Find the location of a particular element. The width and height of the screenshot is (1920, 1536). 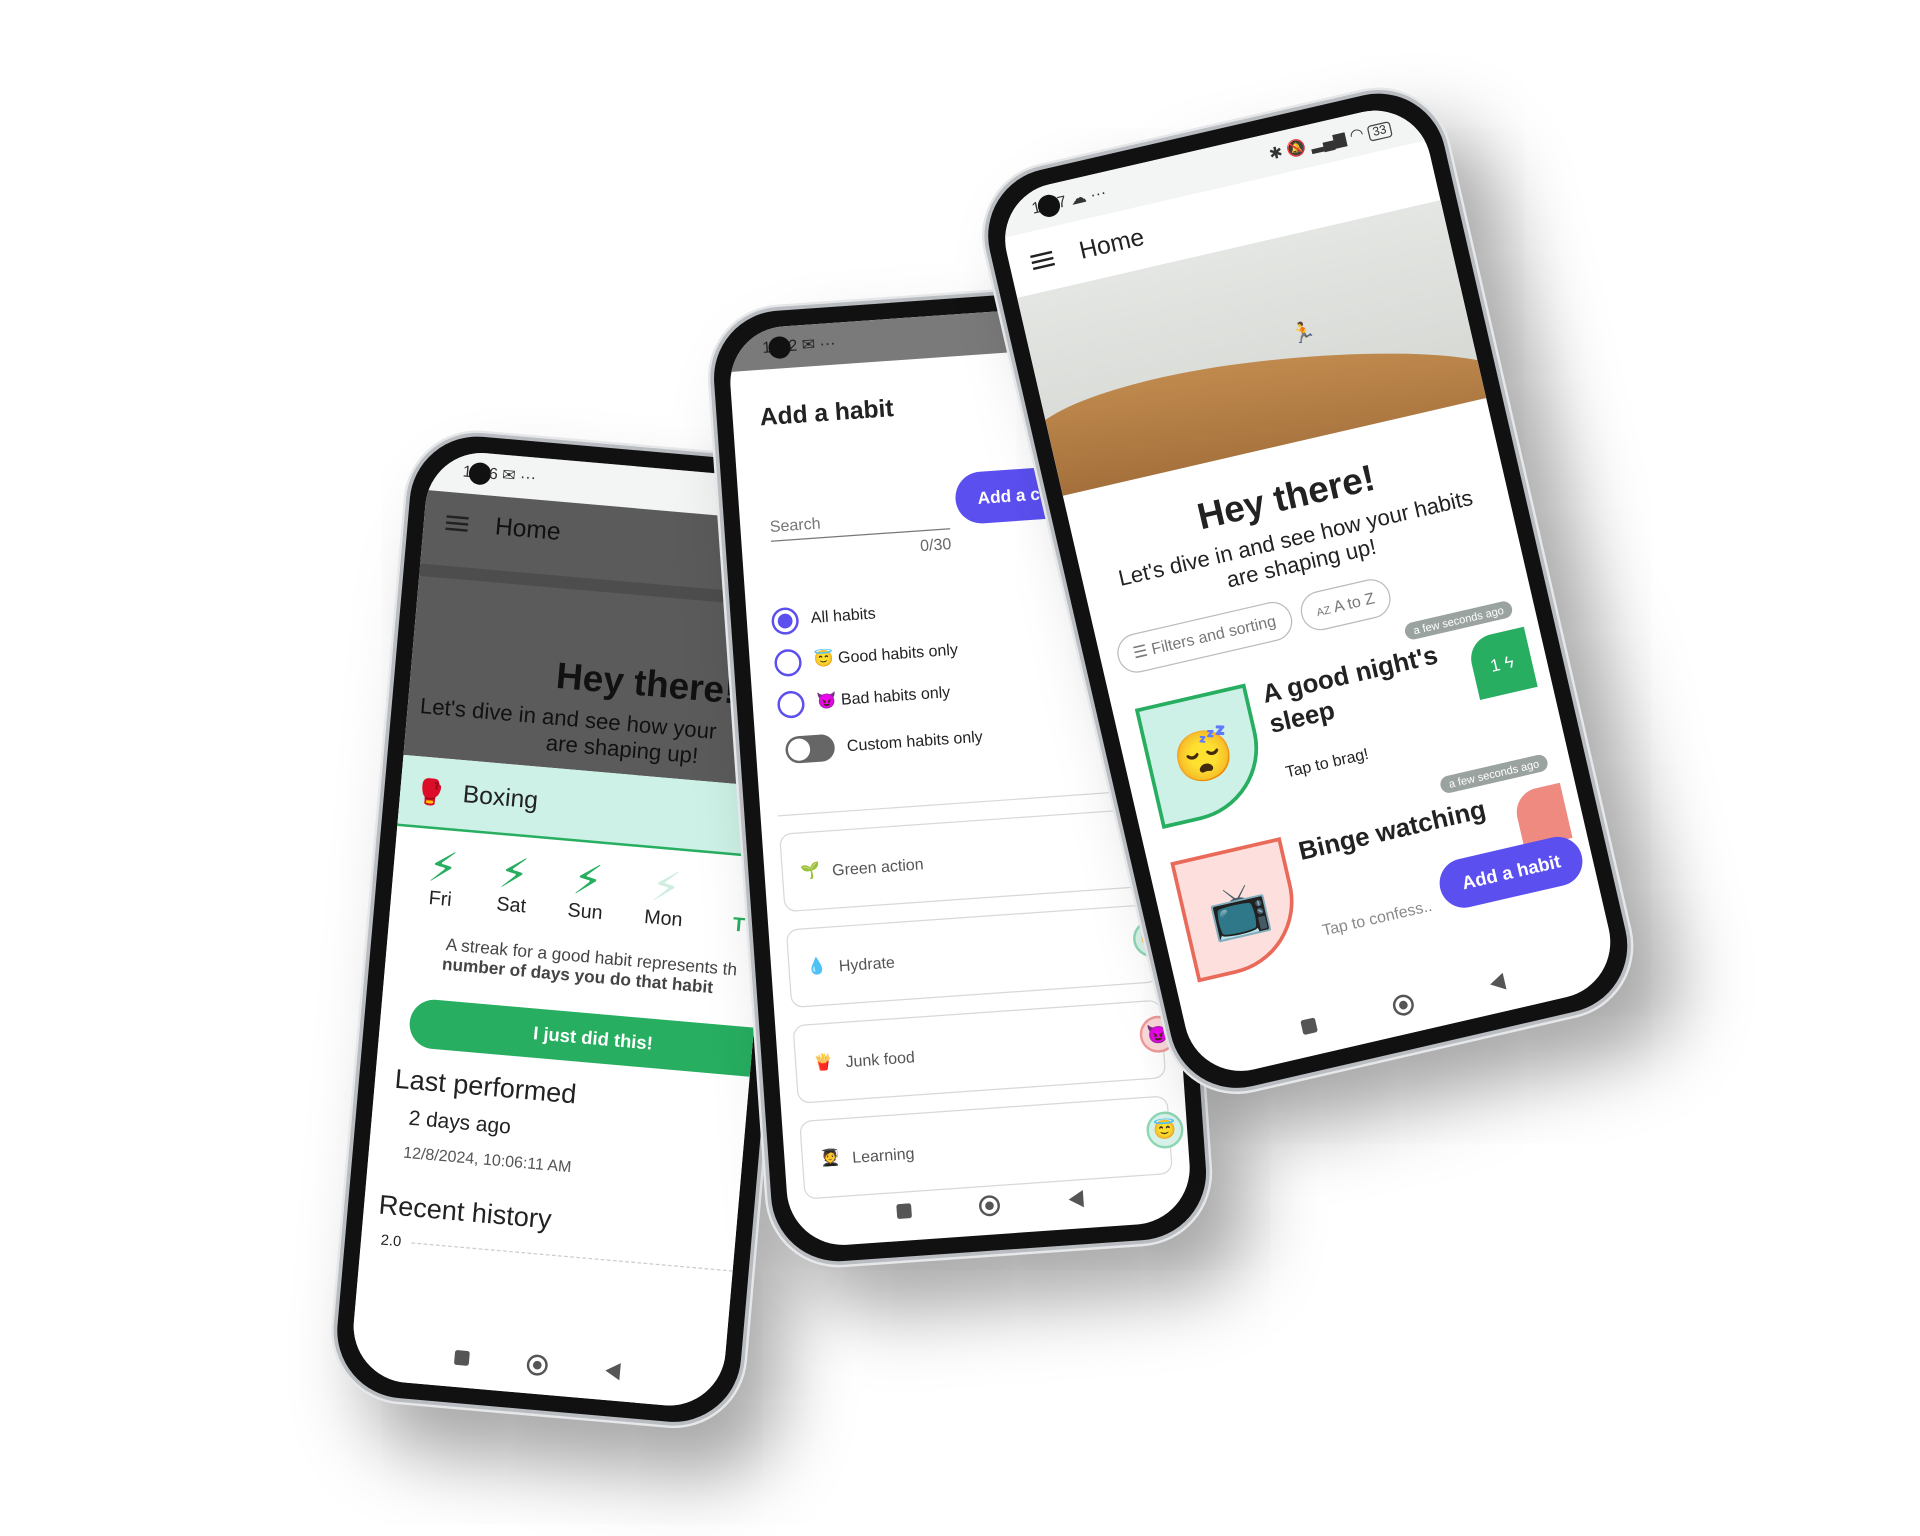

day-fri: ⚡︎ Fri is located at coordinates (443, 877).